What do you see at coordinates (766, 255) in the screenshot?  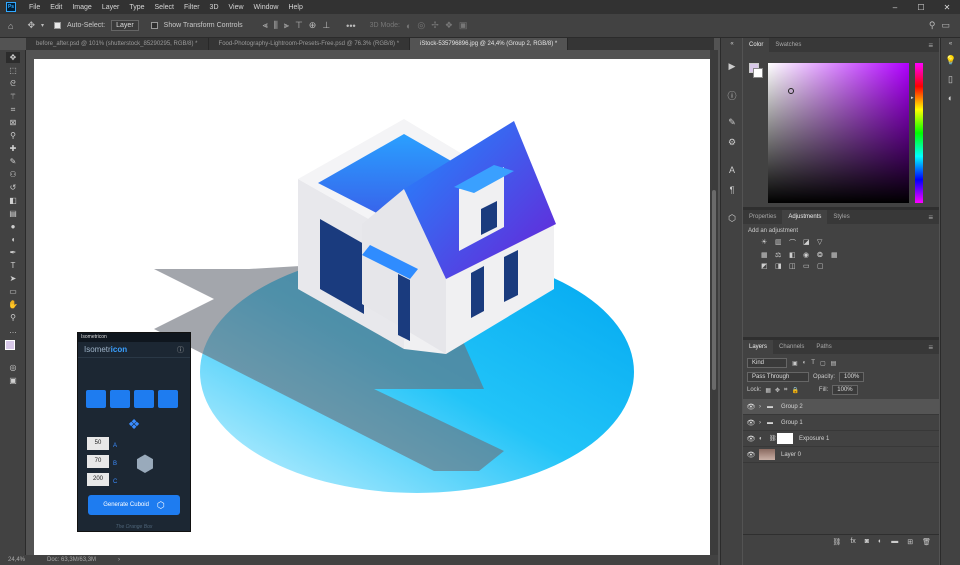 I see `hue-saturation-icon: ▦` at bounding box center [766, 255].